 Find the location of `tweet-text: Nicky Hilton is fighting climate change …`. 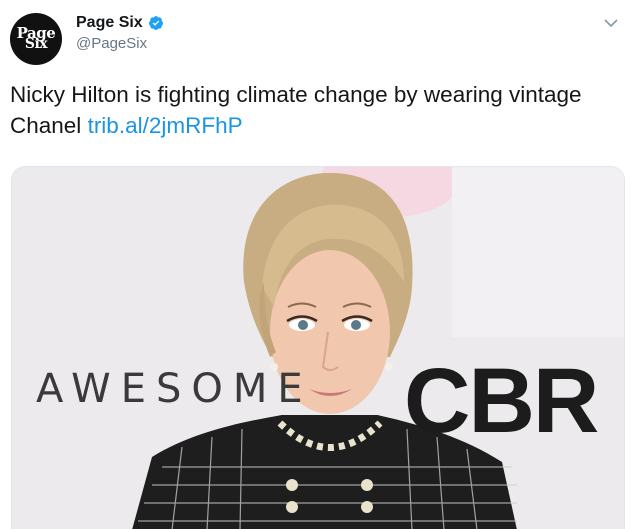

tweet-text: Nicky Hilton is fighting climate change … is located at coordinates (310, 110).